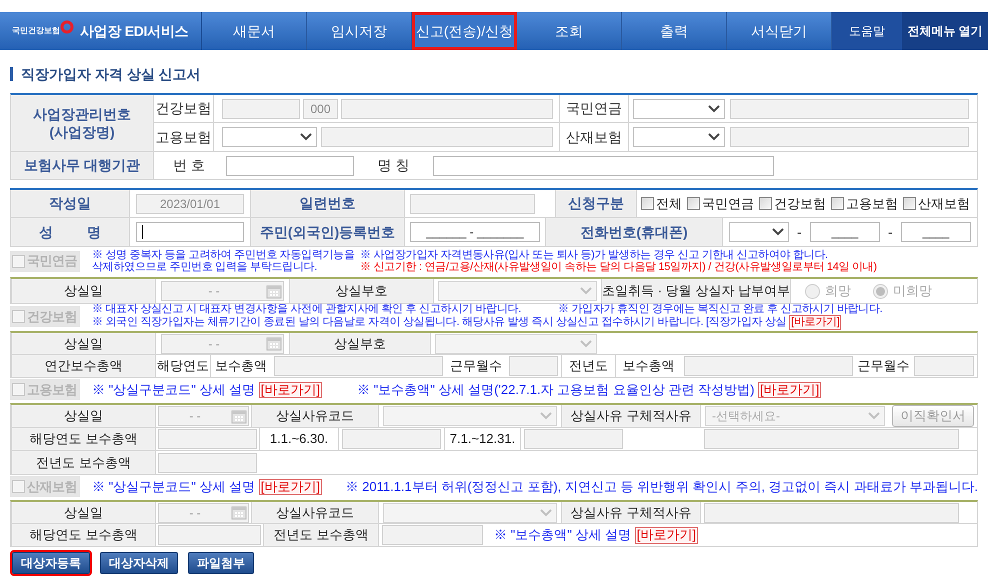 The height and width of the screenshot is (585, 988). What do you see at coordinates (299, 439) in the screenshot?
I see `field-label: 1.1.~6.30.` at bounding box center [299, 439].